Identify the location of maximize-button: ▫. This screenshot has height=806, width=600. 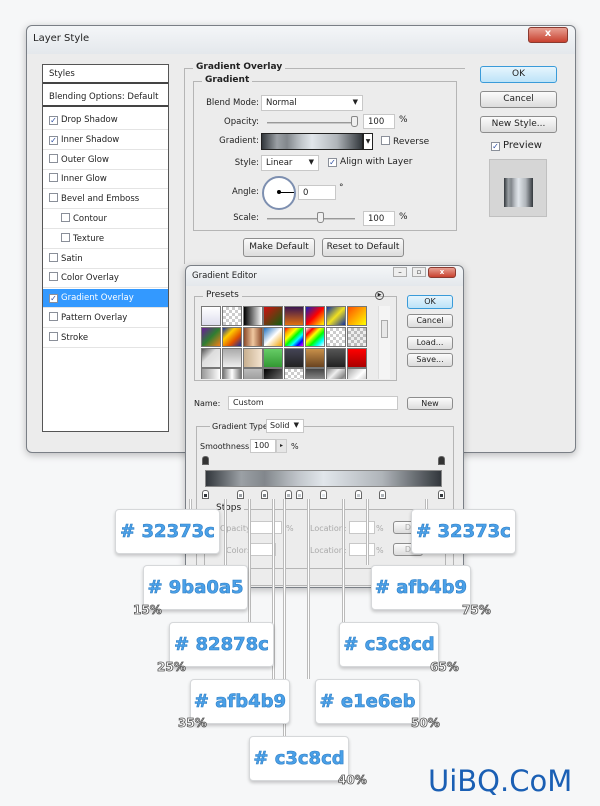
(419, 272).